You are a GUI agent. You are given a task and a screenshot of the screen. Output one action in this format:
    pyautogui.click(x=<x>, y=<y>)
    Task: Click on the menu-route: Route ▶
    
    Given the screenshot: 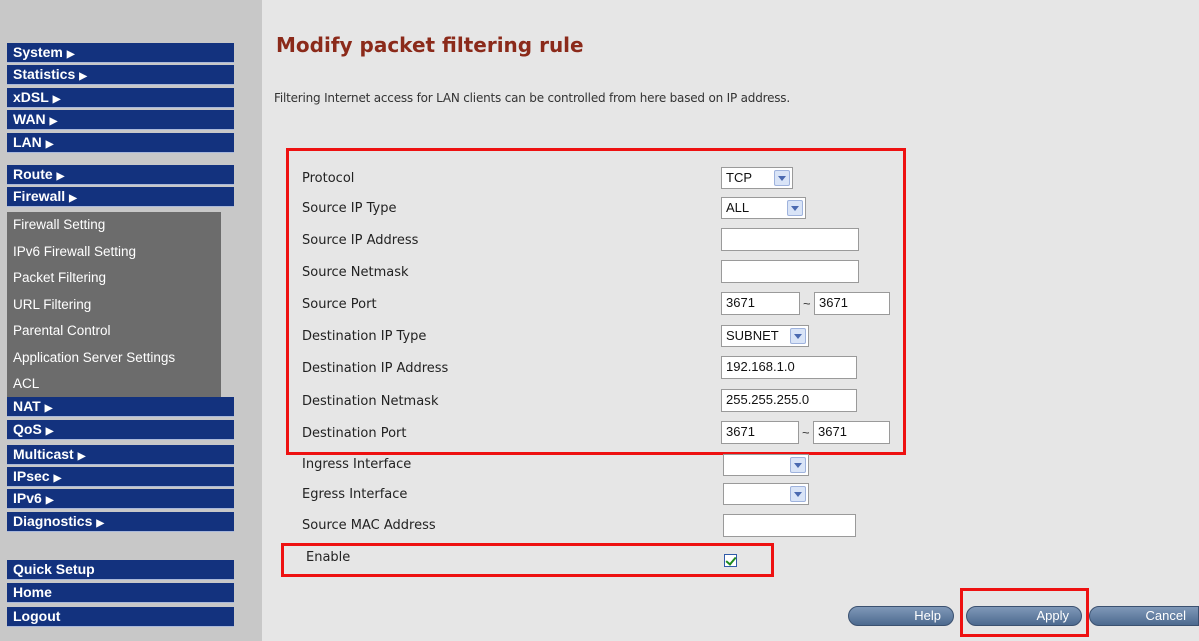 What is the action you would take?
    pyautogui.click(x=120, y=175)
    